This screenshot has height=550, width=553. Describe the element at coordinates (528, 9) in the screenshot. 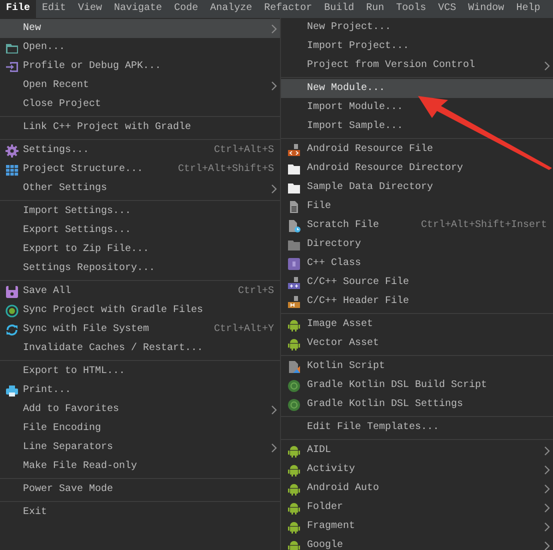

I see `menu-bar-item: Help` at that location.